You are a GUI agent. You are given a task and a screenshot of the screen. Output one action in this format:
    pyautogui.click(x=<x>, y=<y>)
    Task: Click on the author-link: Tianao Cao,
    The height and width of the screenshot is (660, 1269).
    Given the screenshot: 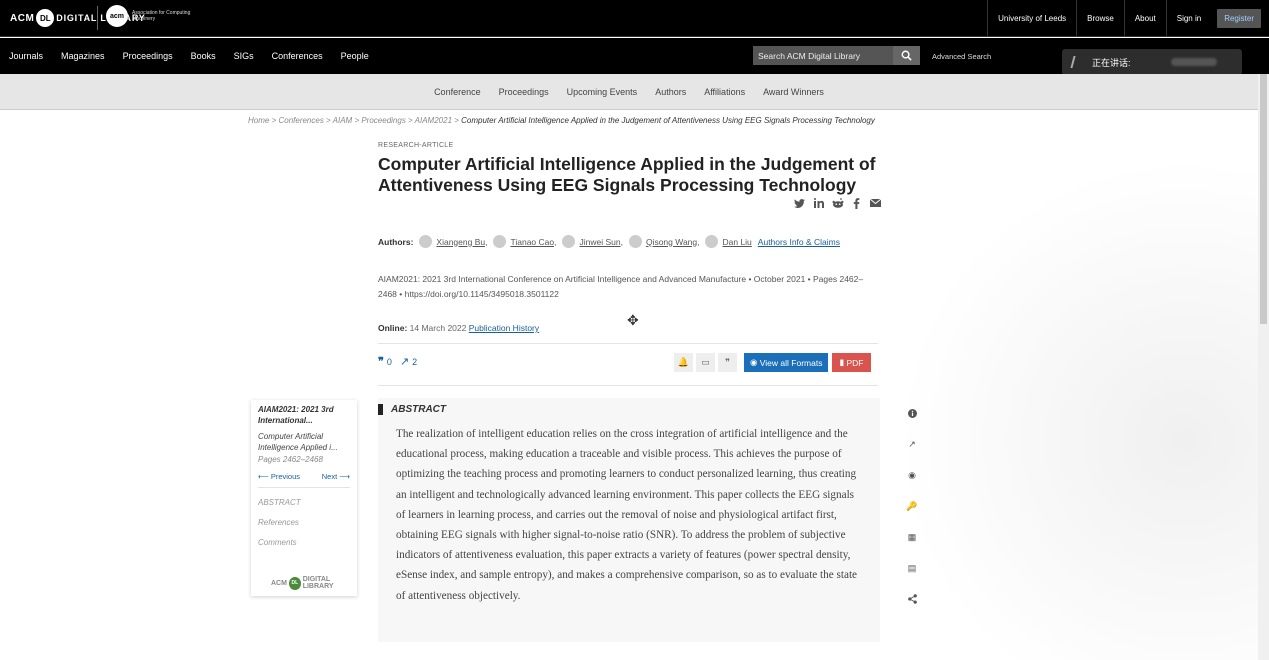 What is the action you would take?
    pyautogui.click(x=524, y=241)
    